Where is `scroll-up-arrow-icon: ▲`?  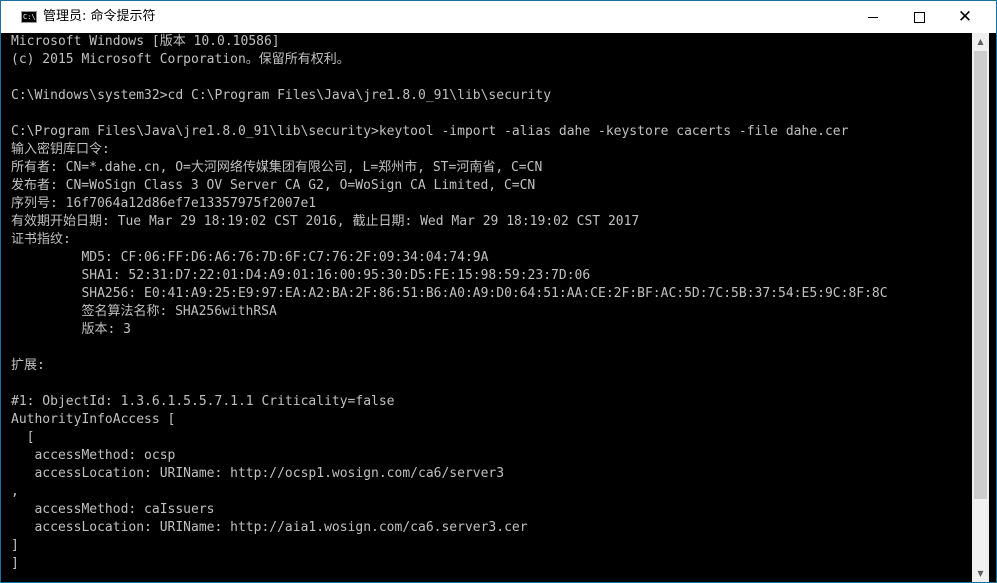 scroll-up-arrow-icon: ▲ is located at coordinates (980, 41).